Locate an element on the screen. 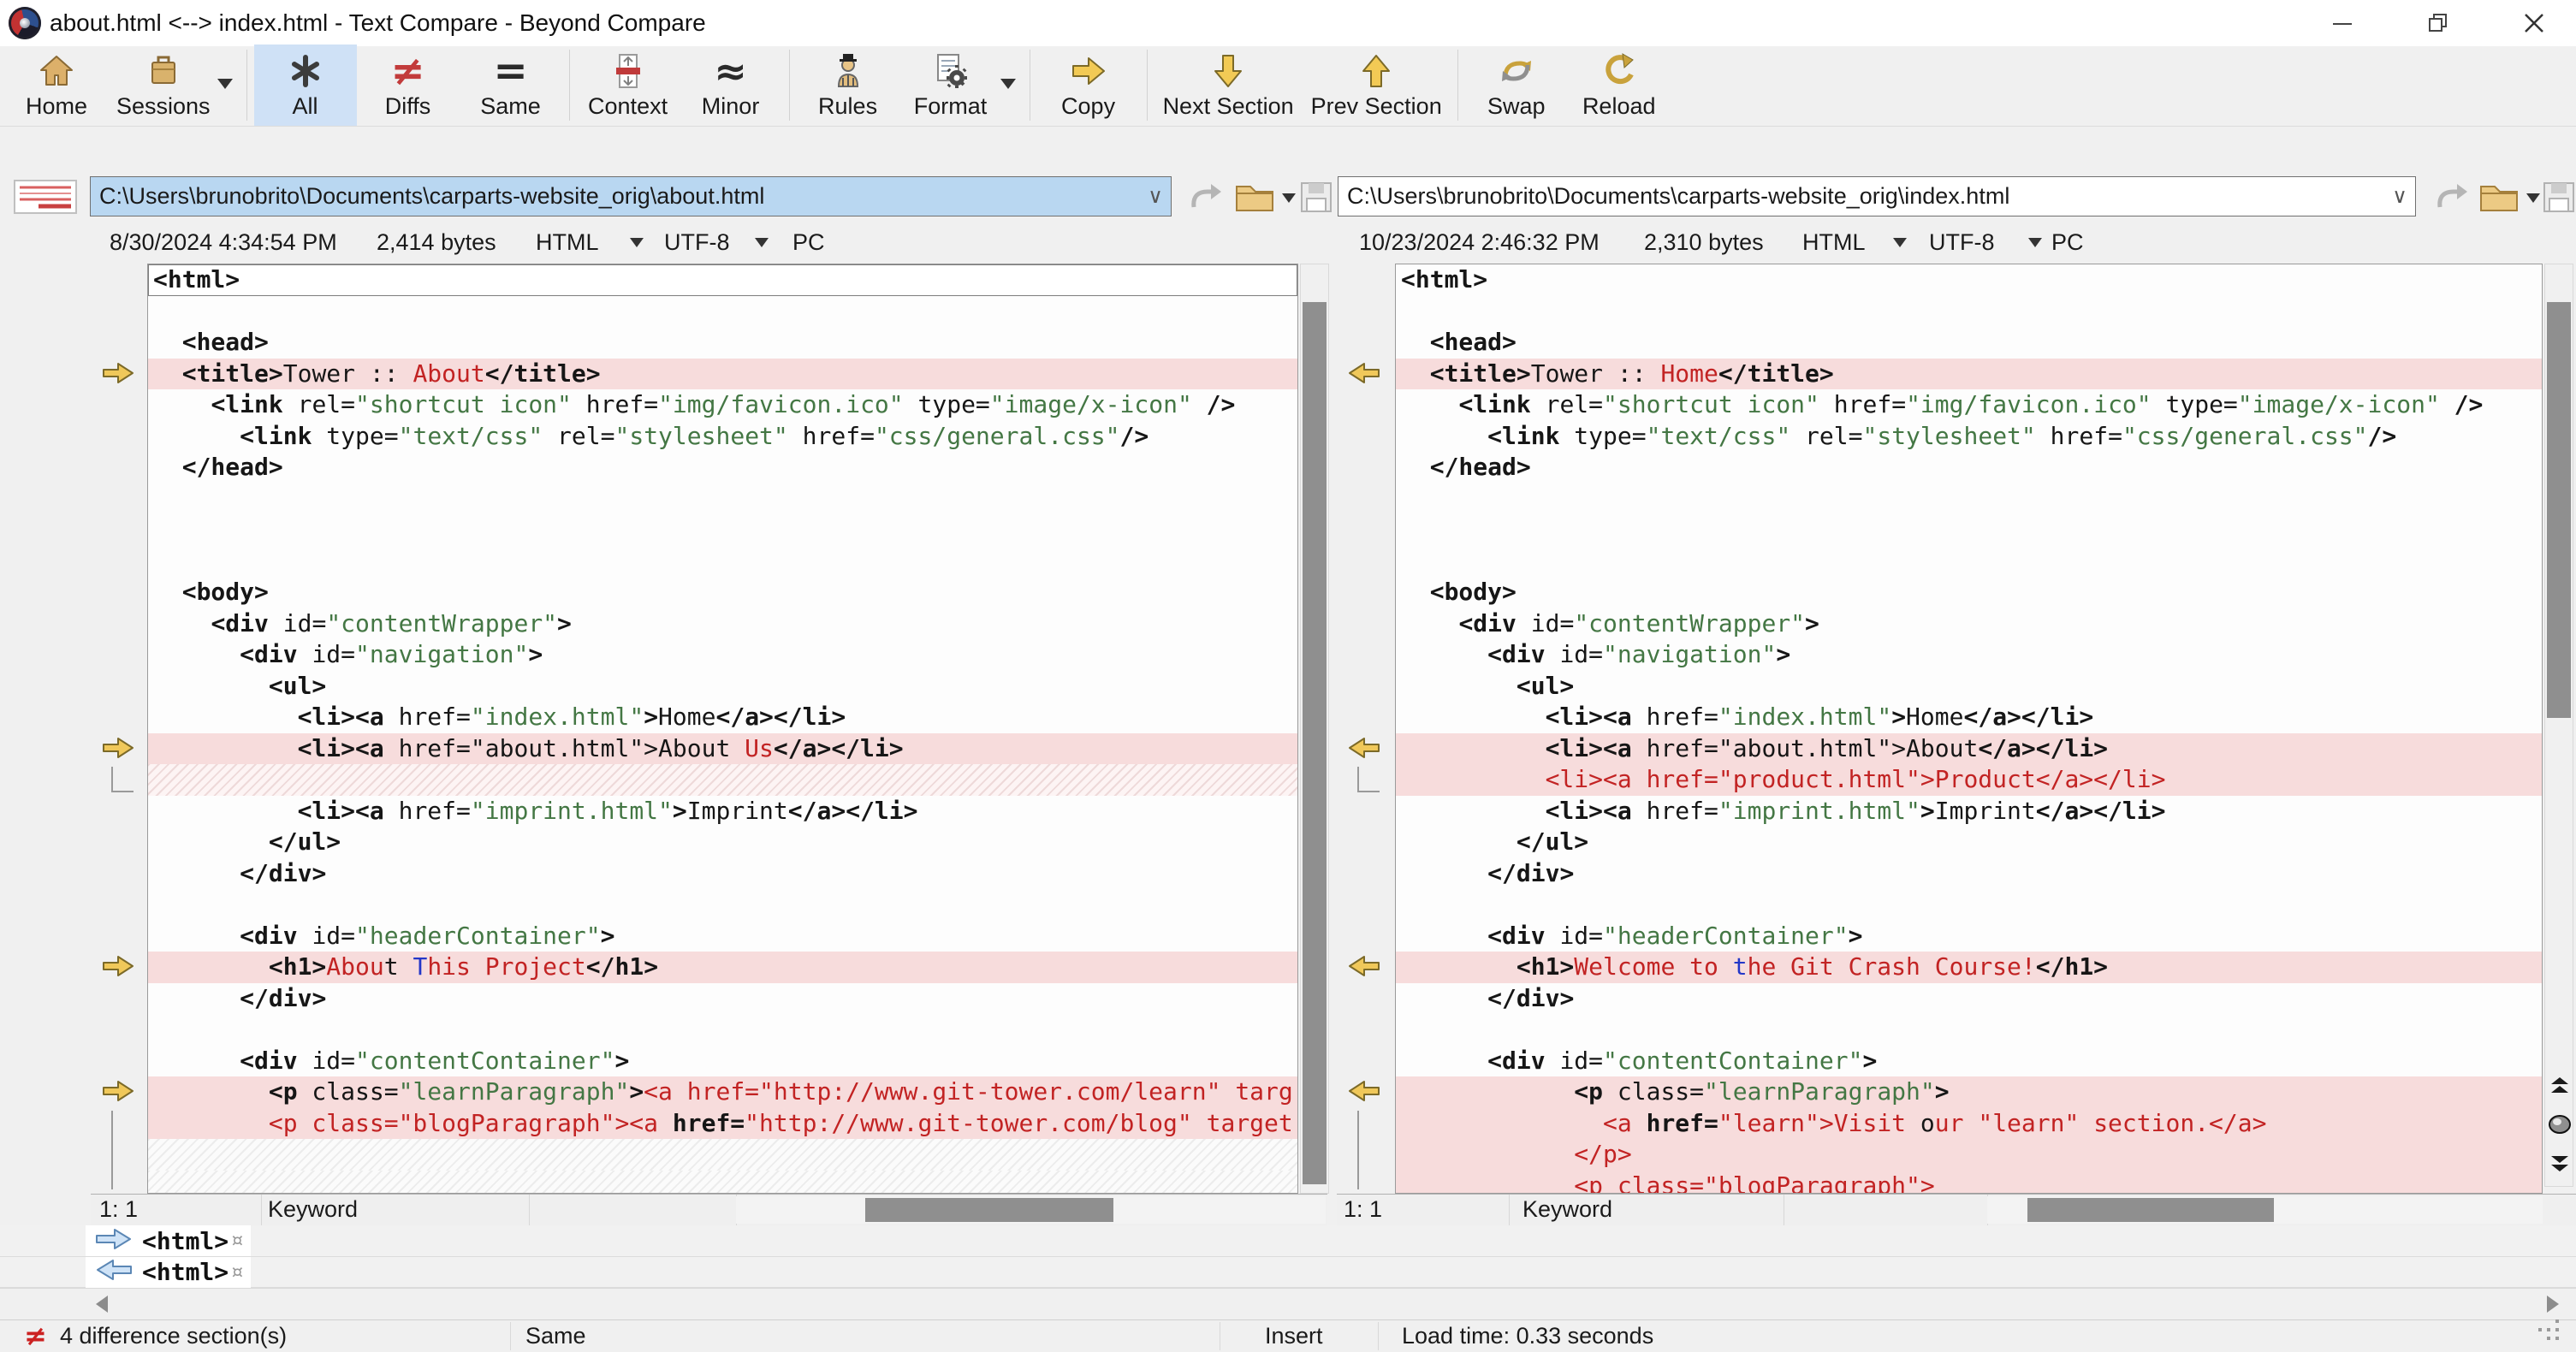 This screenshot has width=2576, height=1352. toolbar-button-minor: ≈ Minor is located at coordinates (731, 85).